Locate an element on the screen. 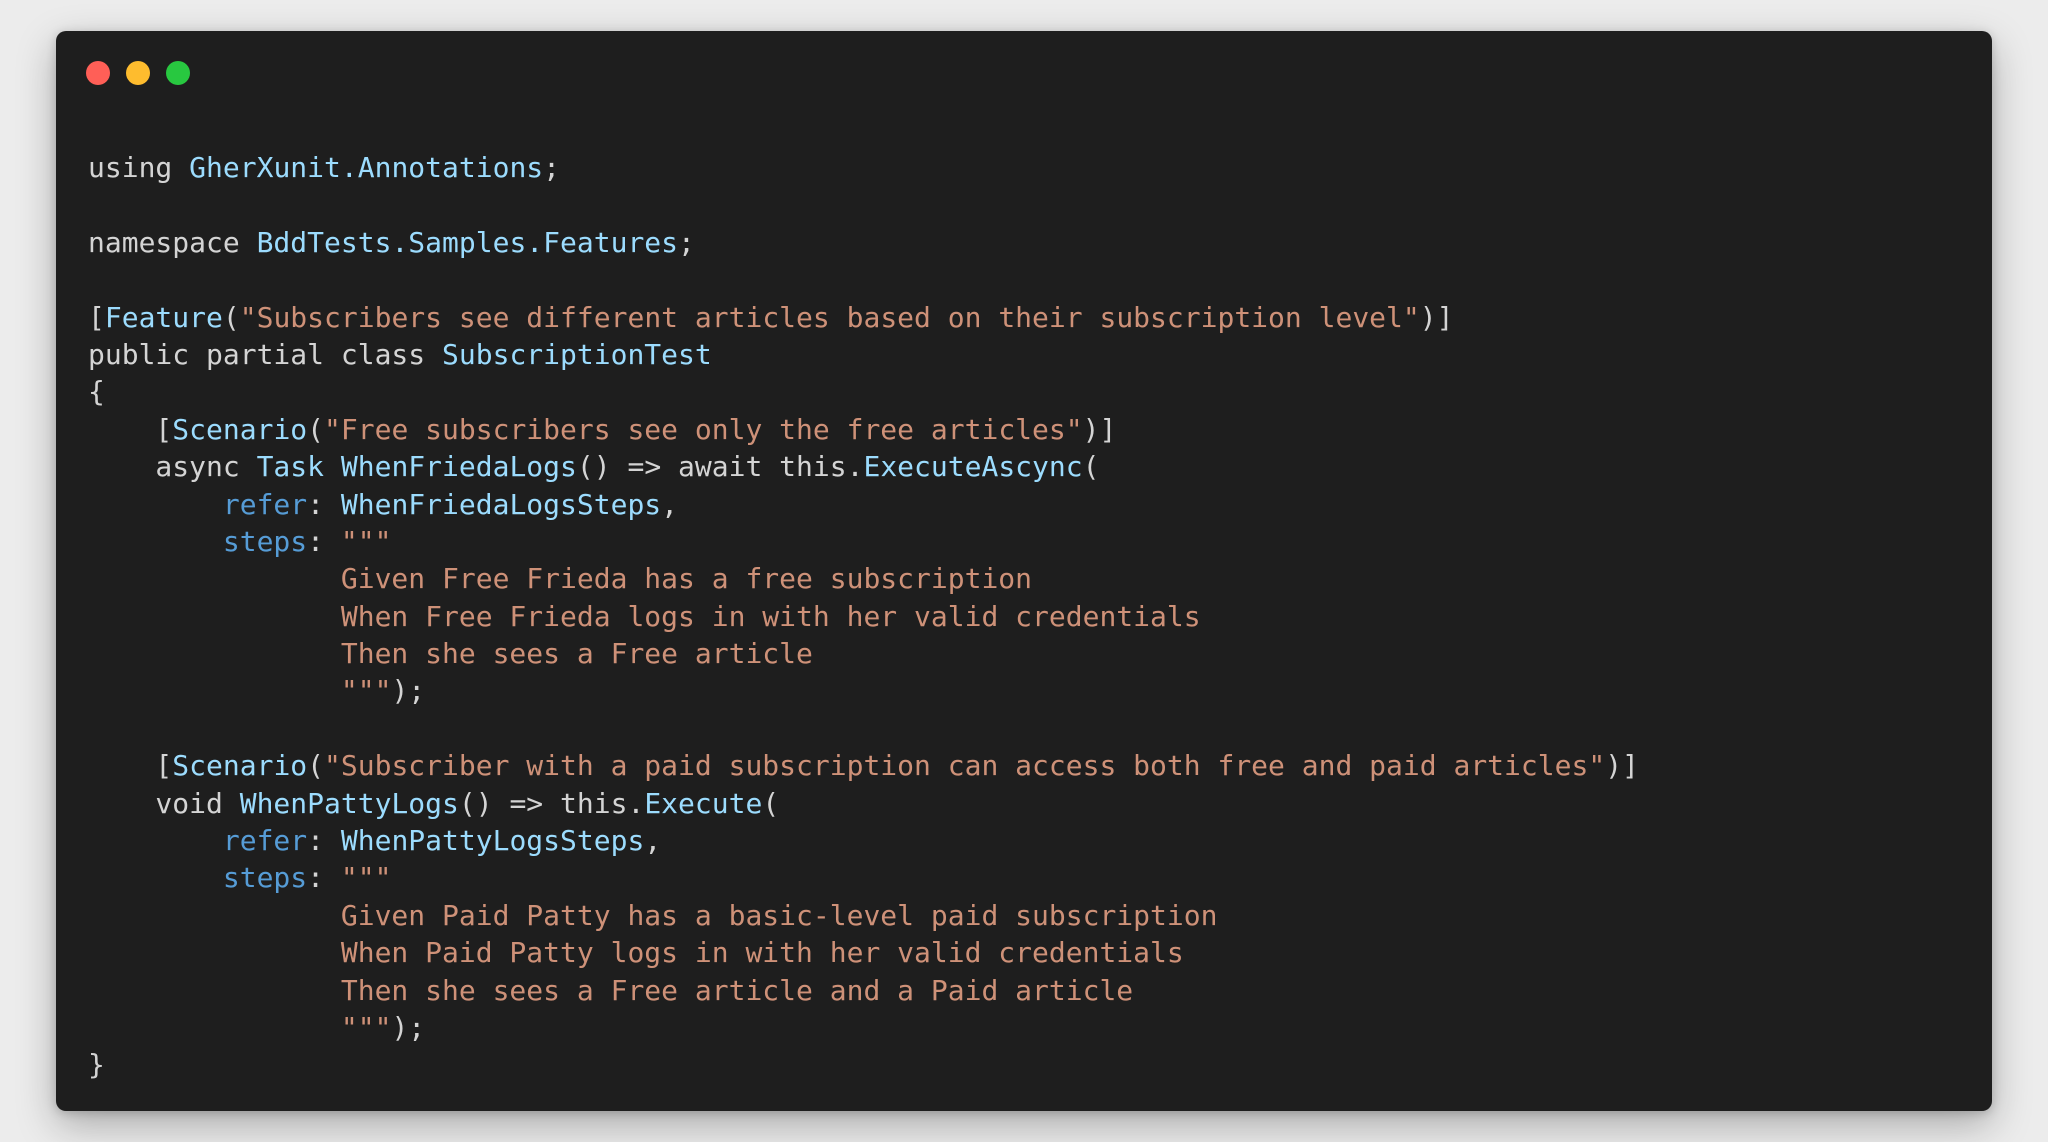 Image resolution: width=2048 pixels, height=1142 pixels. code-token: SubscriptionTest is located at coordinates (577, 354).